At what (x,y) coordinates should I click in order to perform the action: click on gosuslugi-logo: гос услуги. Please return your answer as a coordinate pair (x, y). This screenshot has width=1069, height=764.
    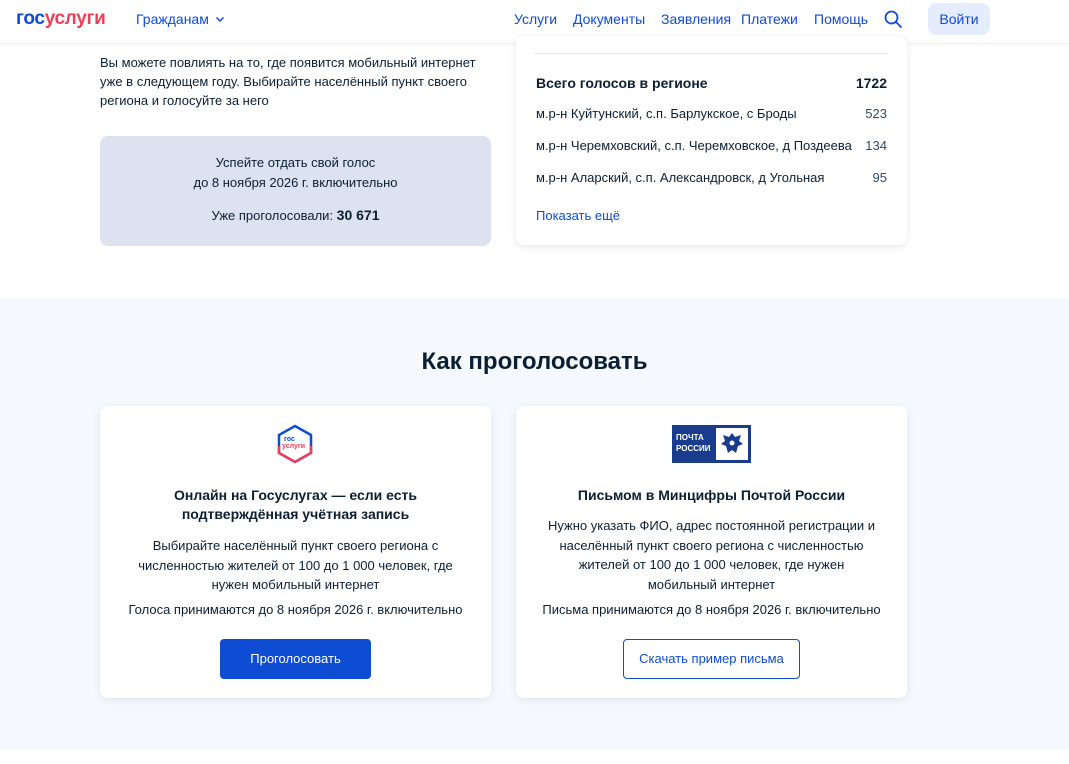
    Looking at the image, I should click on (295, 444).